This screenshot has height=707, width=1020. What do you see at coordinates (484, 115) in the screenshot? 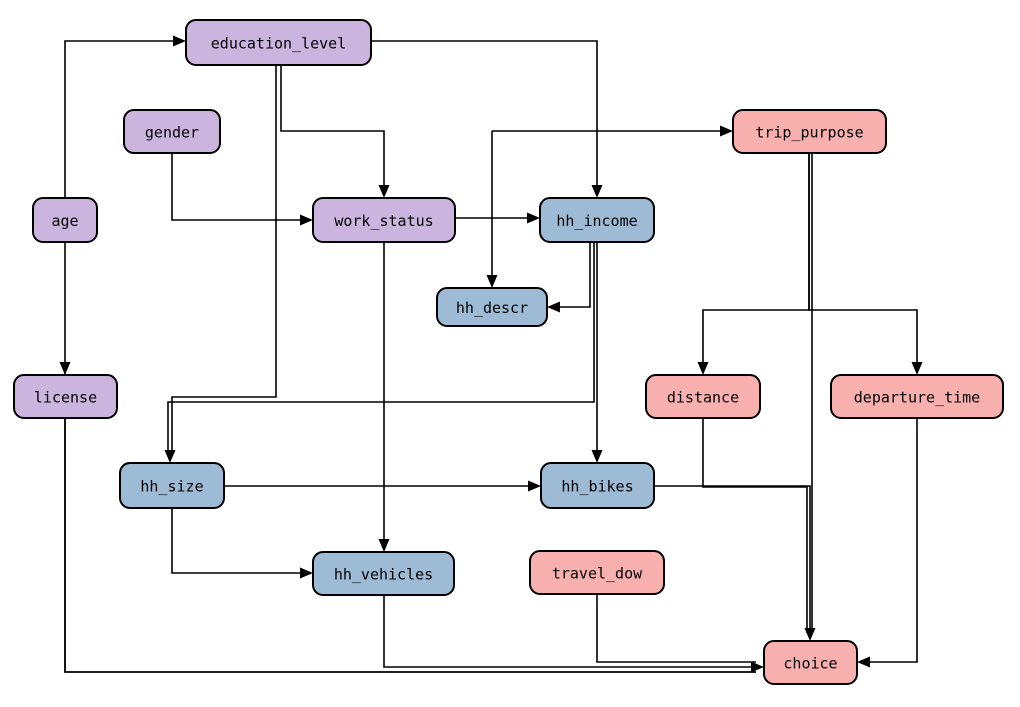
I see `education_level-to-hh_income` at bounding box center [484, 115].